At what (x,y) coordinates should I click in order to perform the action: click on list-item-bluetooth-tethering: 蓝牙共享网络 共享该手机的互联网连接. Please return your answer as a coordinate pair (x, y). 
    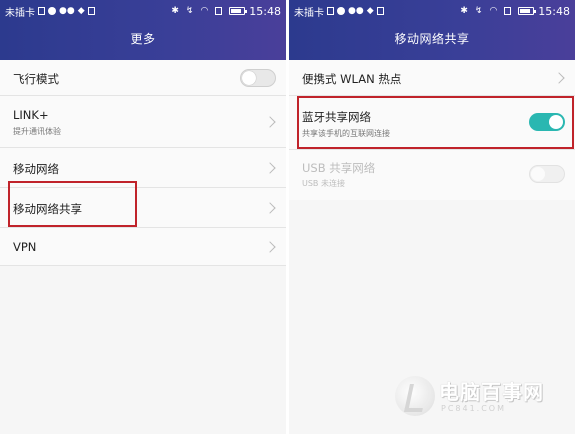
    Looking at the image, I should click on (432, 123).